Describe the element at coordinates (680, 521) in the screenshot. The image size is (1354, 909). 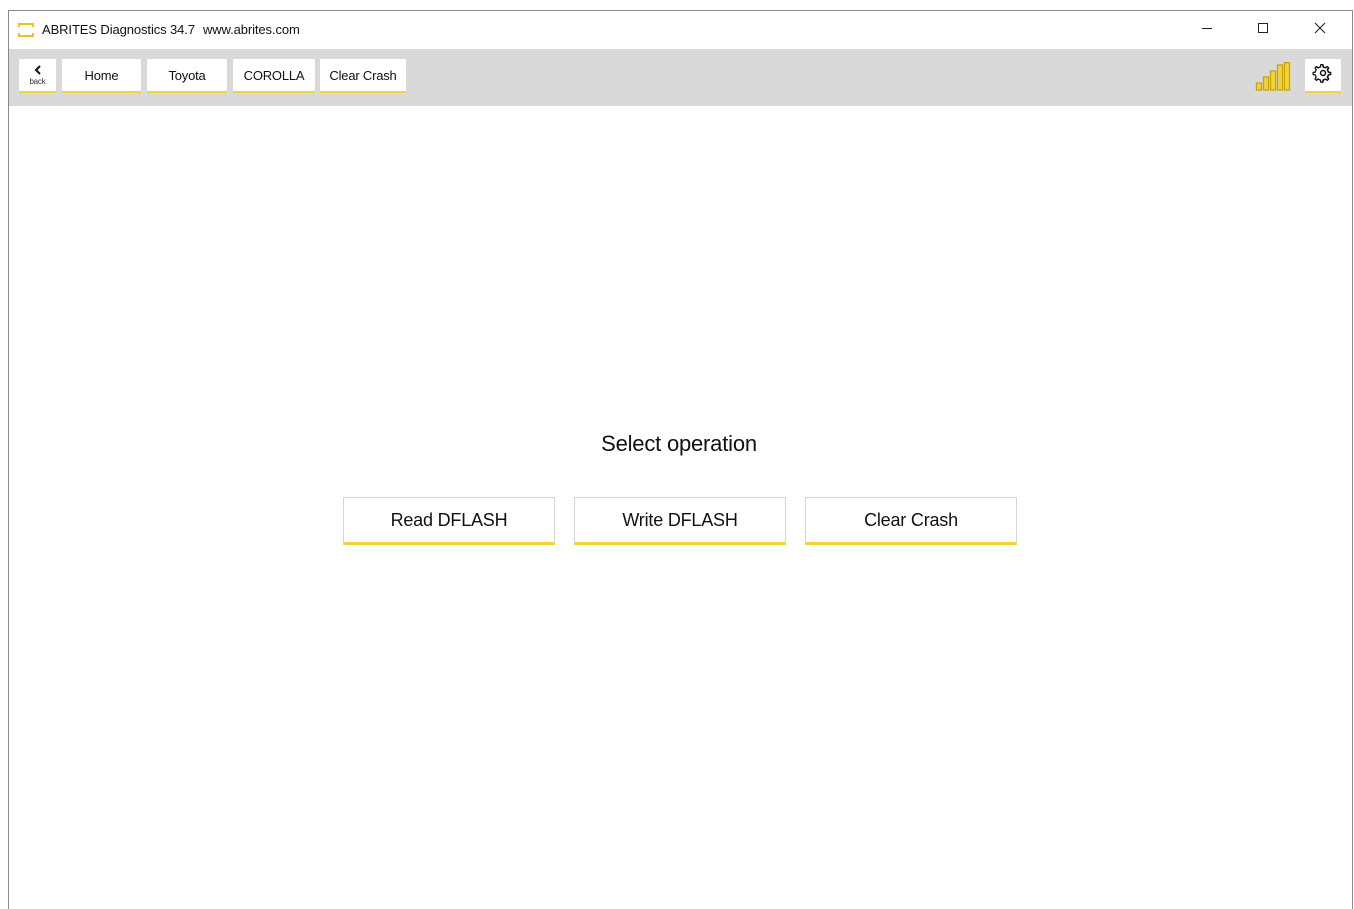
I see `write-dflash-button: Write DFLASH` at that location.